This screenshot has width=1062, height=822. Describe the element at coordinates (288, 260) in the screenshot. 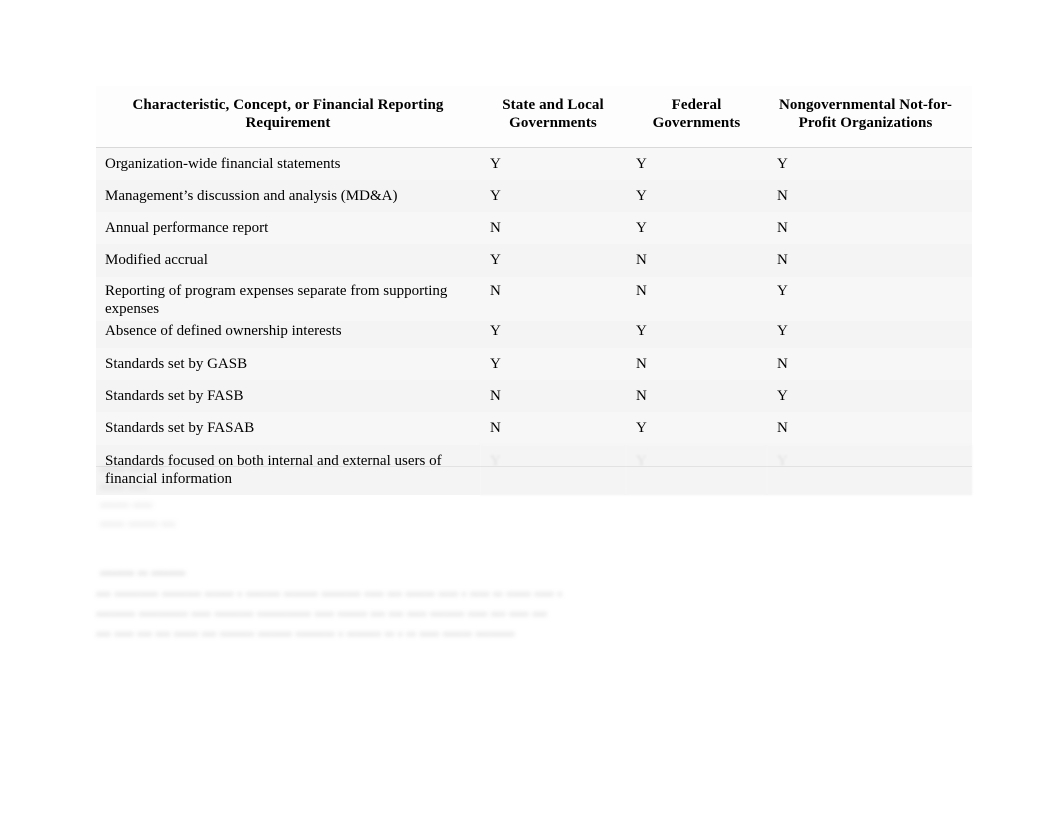

I see `row-characteristic: Modified accrual` at that location.